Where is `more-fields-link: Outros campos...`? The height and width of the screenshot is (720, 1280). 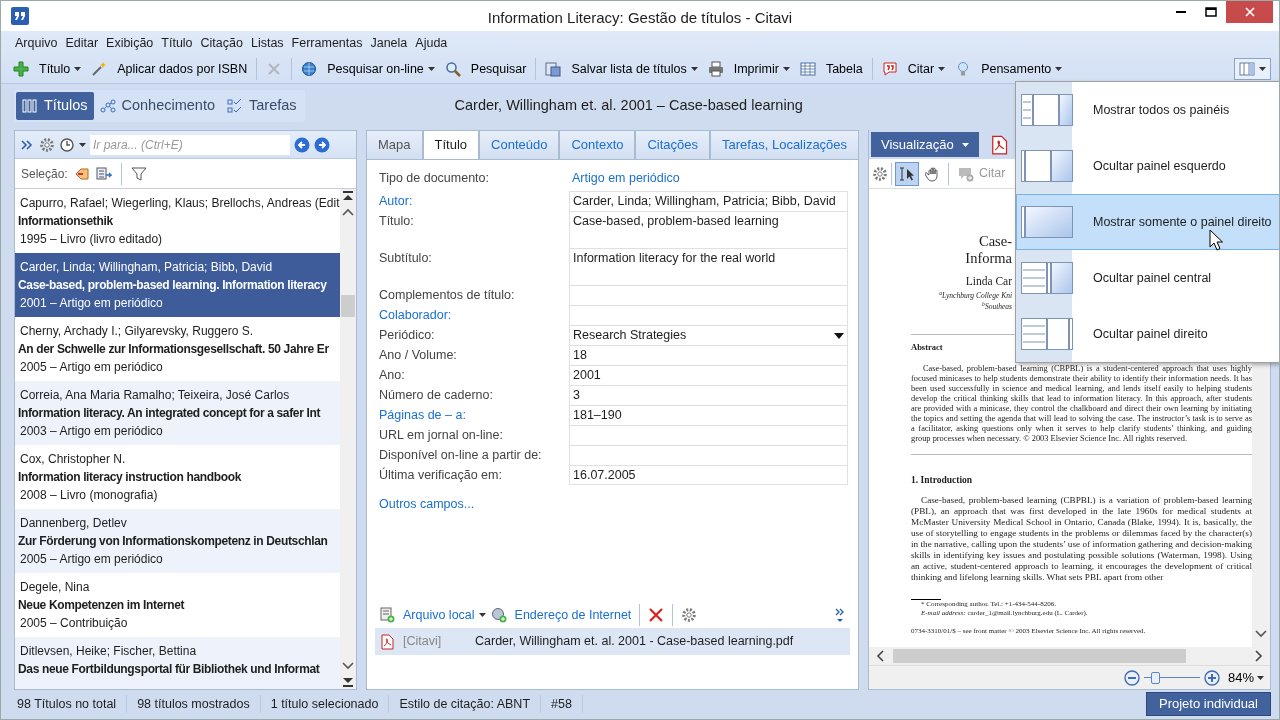 more-fields-link: Outros campos... is located at coordinates (427, 504).